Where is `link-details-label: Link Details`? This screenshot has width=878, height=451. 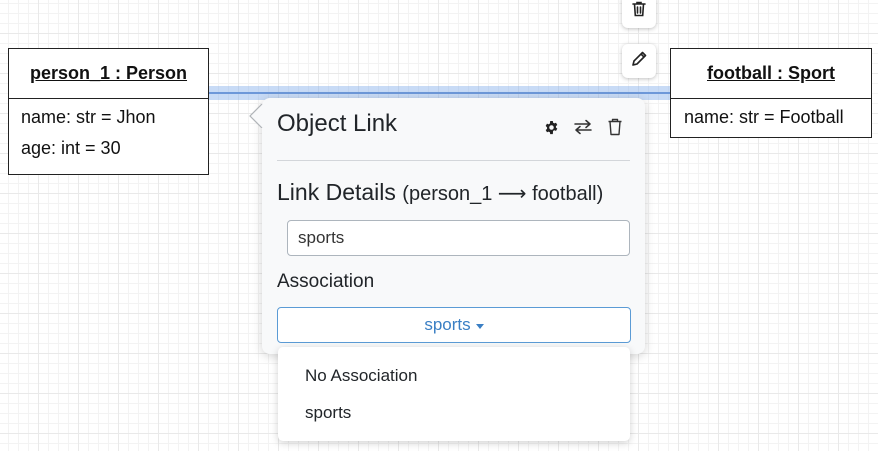
link-details-label: Link Details is located at coordinates (340, 192).